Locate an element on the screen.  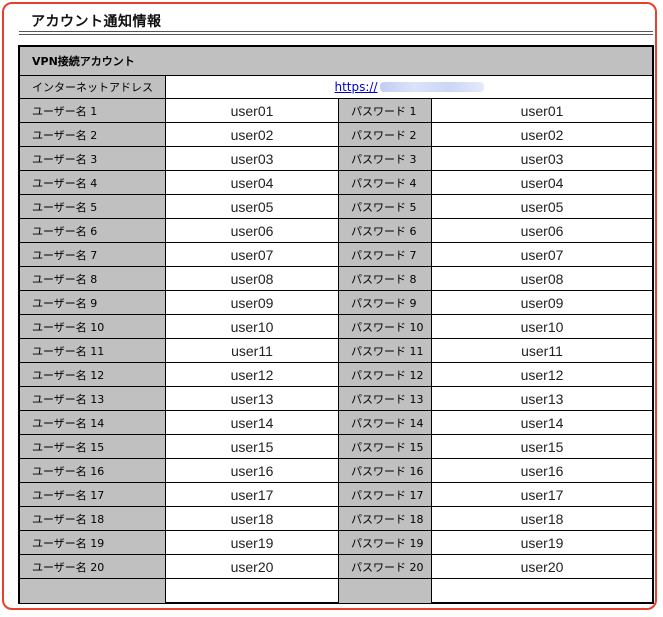
username-label: ユーザー名 18 is located at coordinates (93, 519).